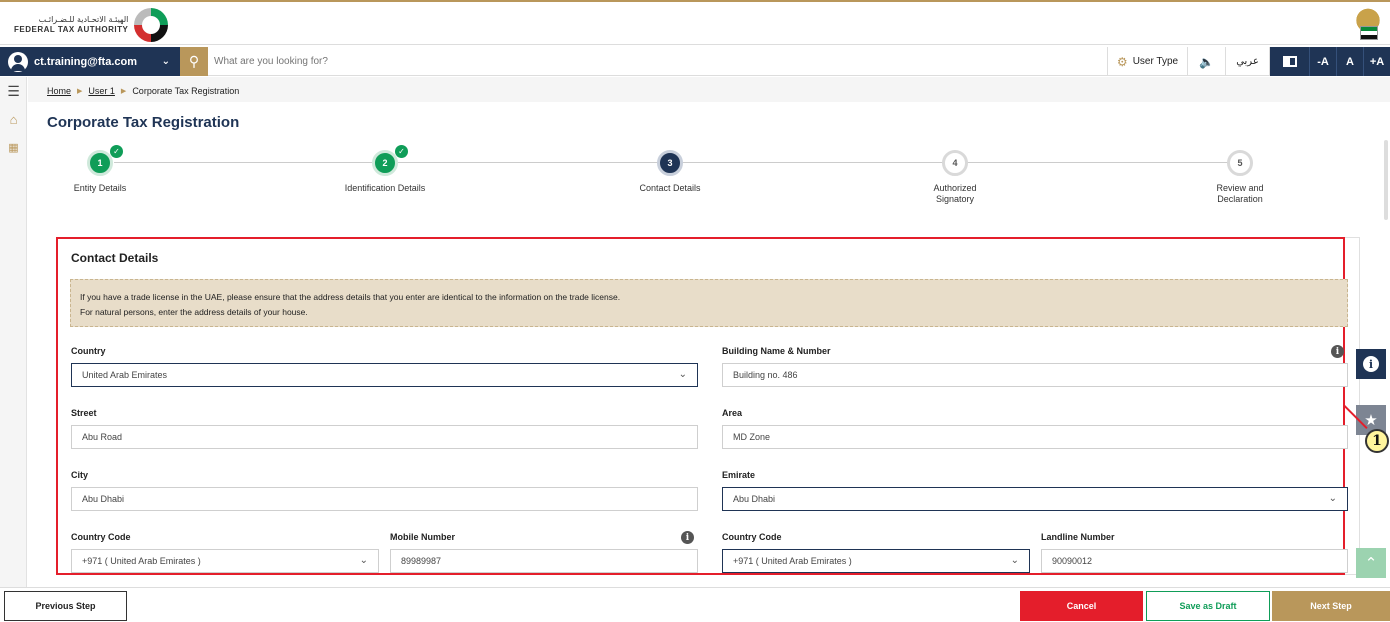  Describe the element at coordinates (1035, 499) in the screenshot. I see `emirate-select: Abu Dhabi ⌄` at that location.